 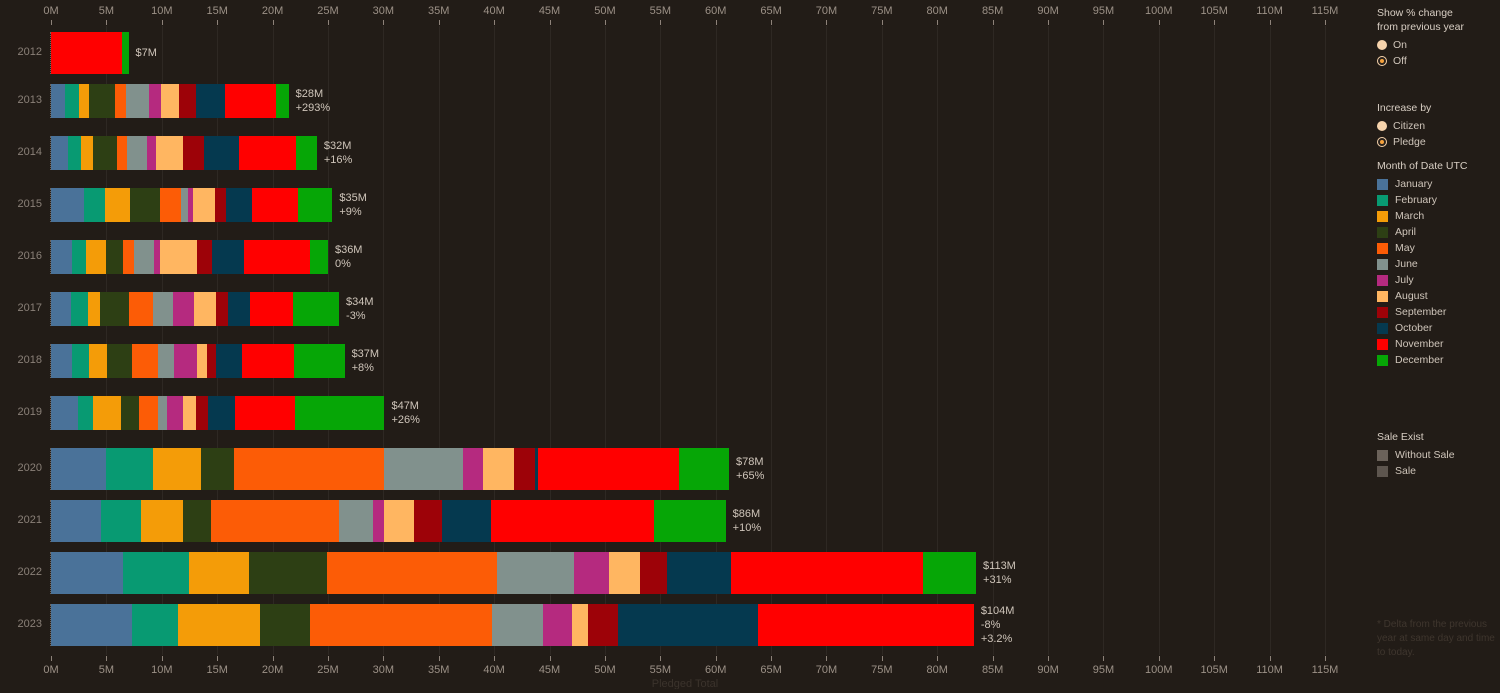 I want to click on bar-row: 2016 $36M 0%, so click(x=685, y=257).